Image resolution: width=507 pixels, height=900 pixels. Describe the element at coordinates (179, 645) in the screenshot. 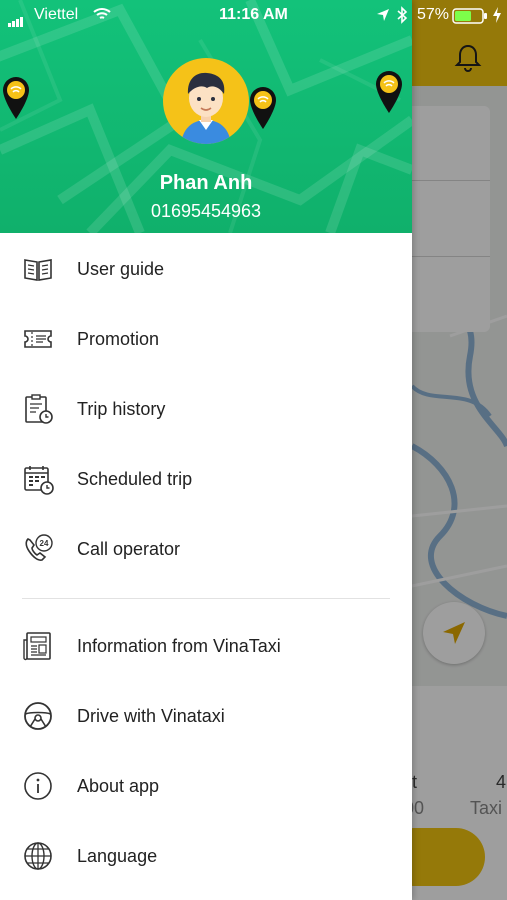

I see `menu-label: Information from VinaTaxi` at that location.